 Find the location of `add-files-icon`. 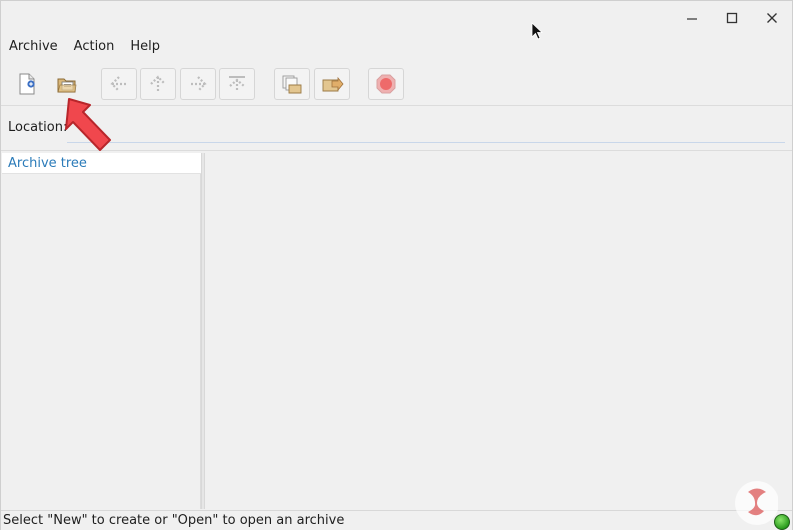

add-files-icon is located at coordinates (332, 84).